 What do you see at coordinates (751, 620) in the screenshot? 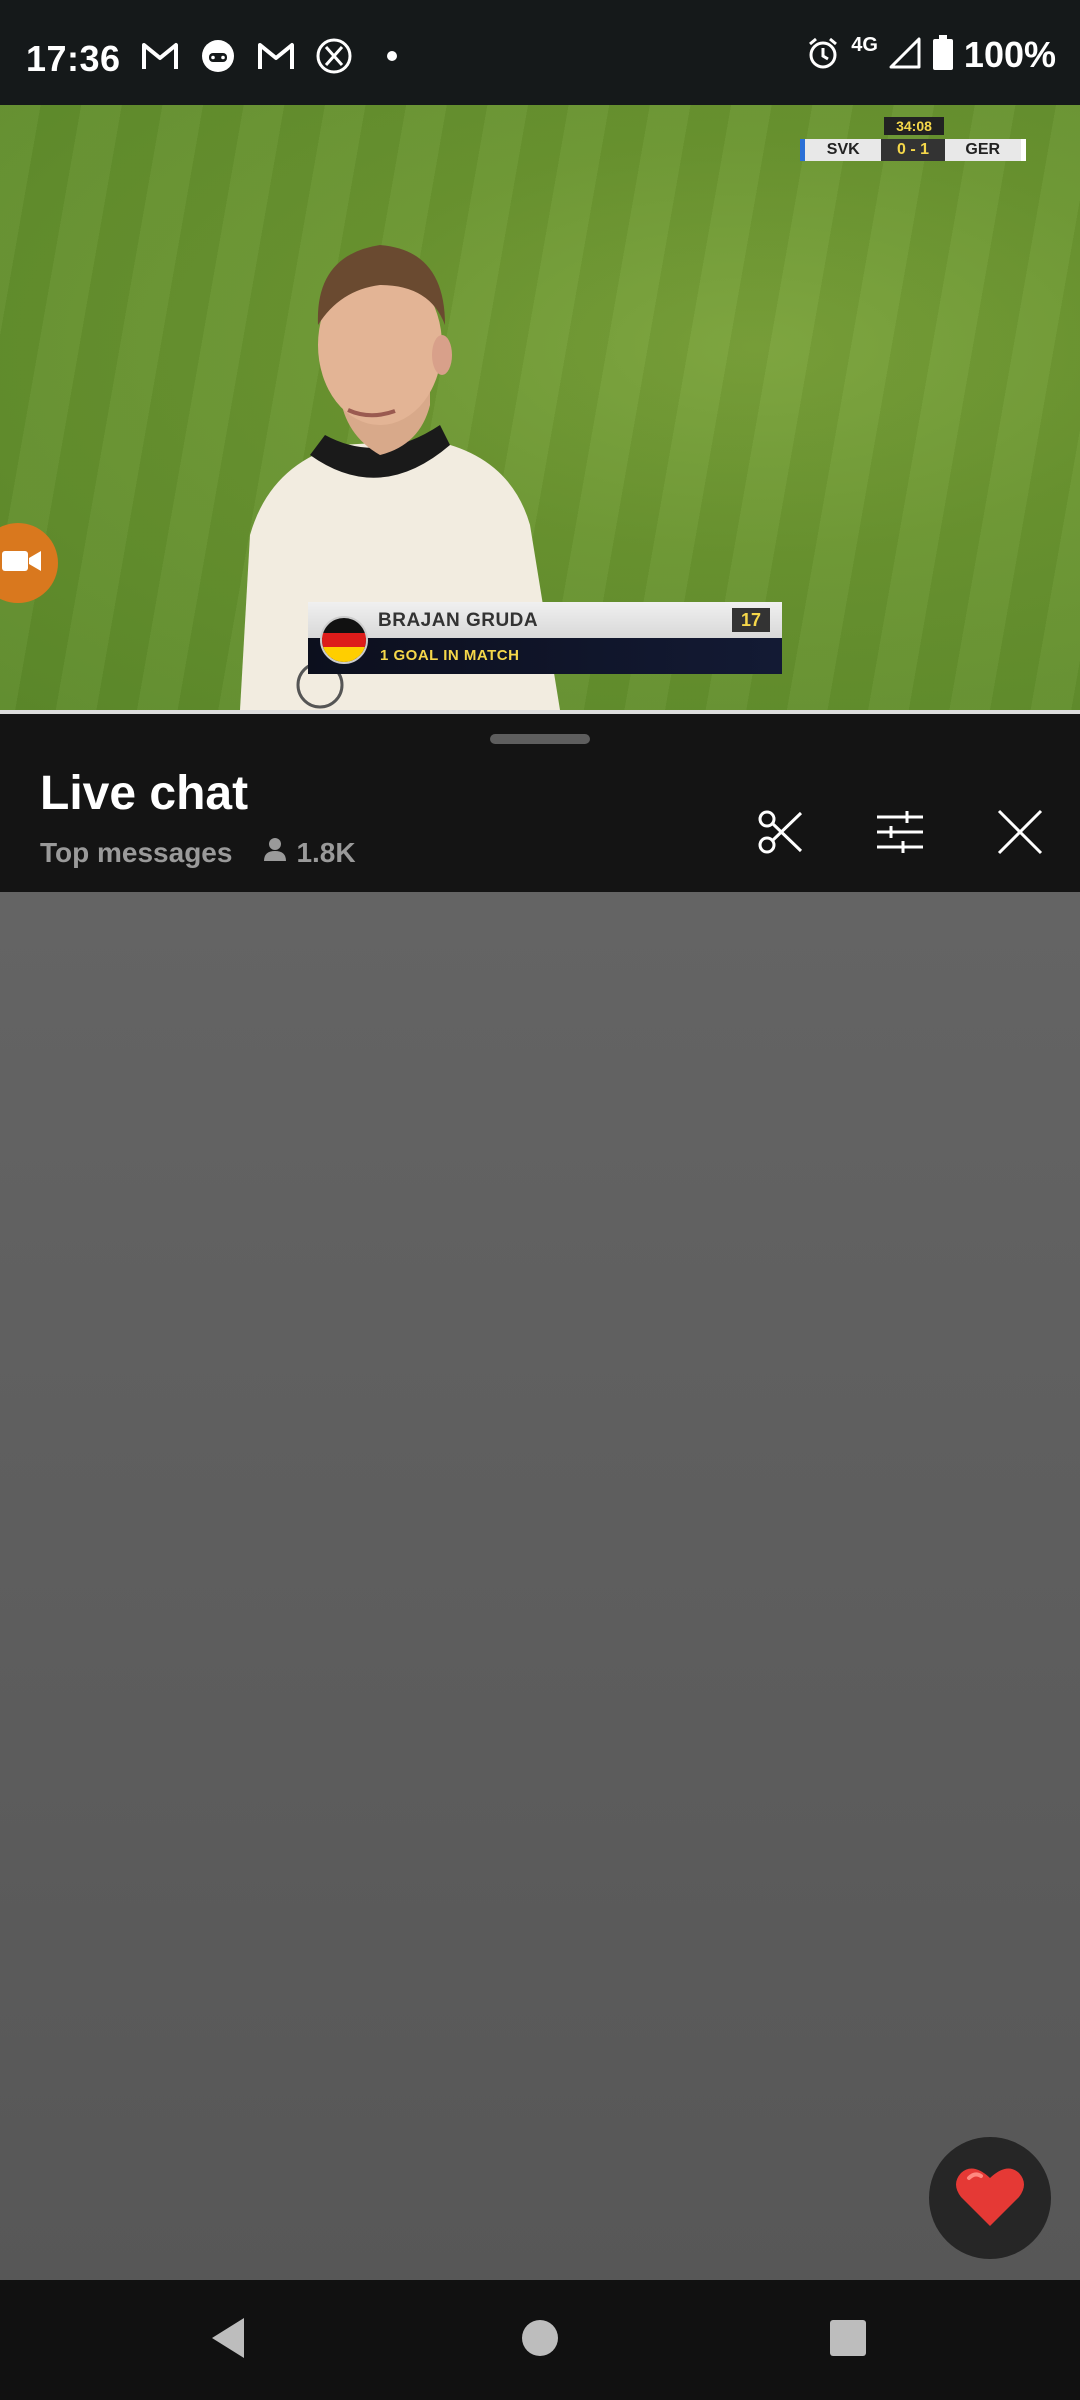
I see `shirt-number: 17` at bounding box center [751, 620].